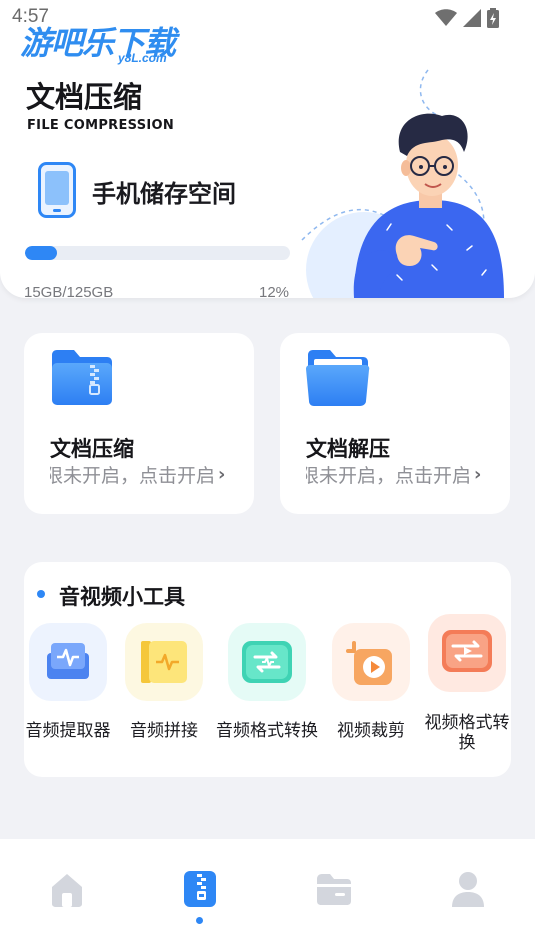  I want to click on page-title: 文档压缩, so click(84, 97).